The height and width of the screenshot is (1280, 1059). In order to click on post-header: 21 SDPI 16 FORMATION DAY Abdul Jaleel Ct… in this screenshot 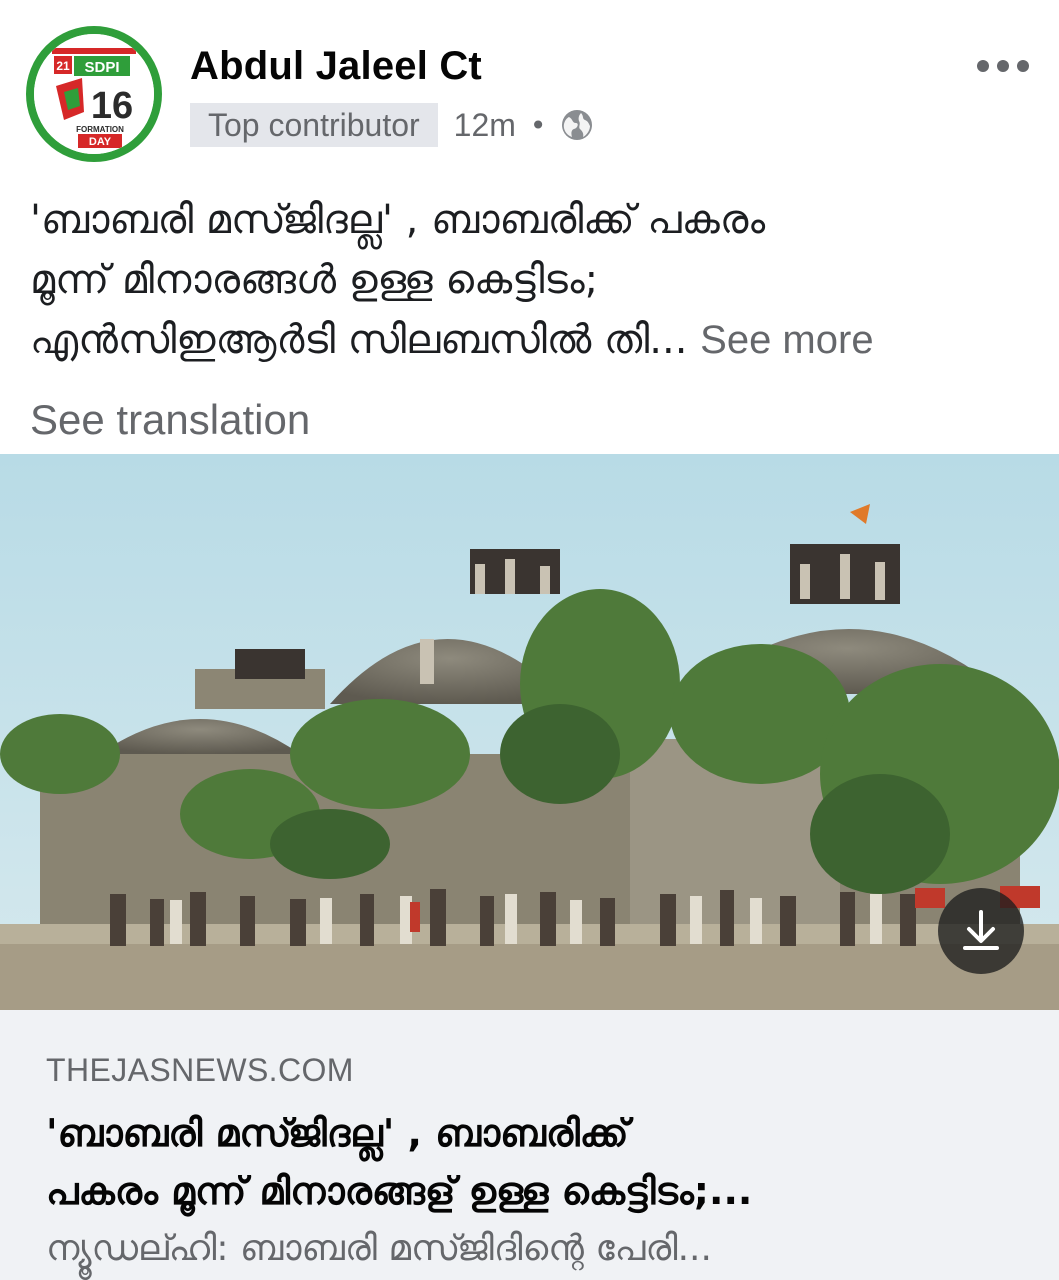, I will do `click(529, 85)`.